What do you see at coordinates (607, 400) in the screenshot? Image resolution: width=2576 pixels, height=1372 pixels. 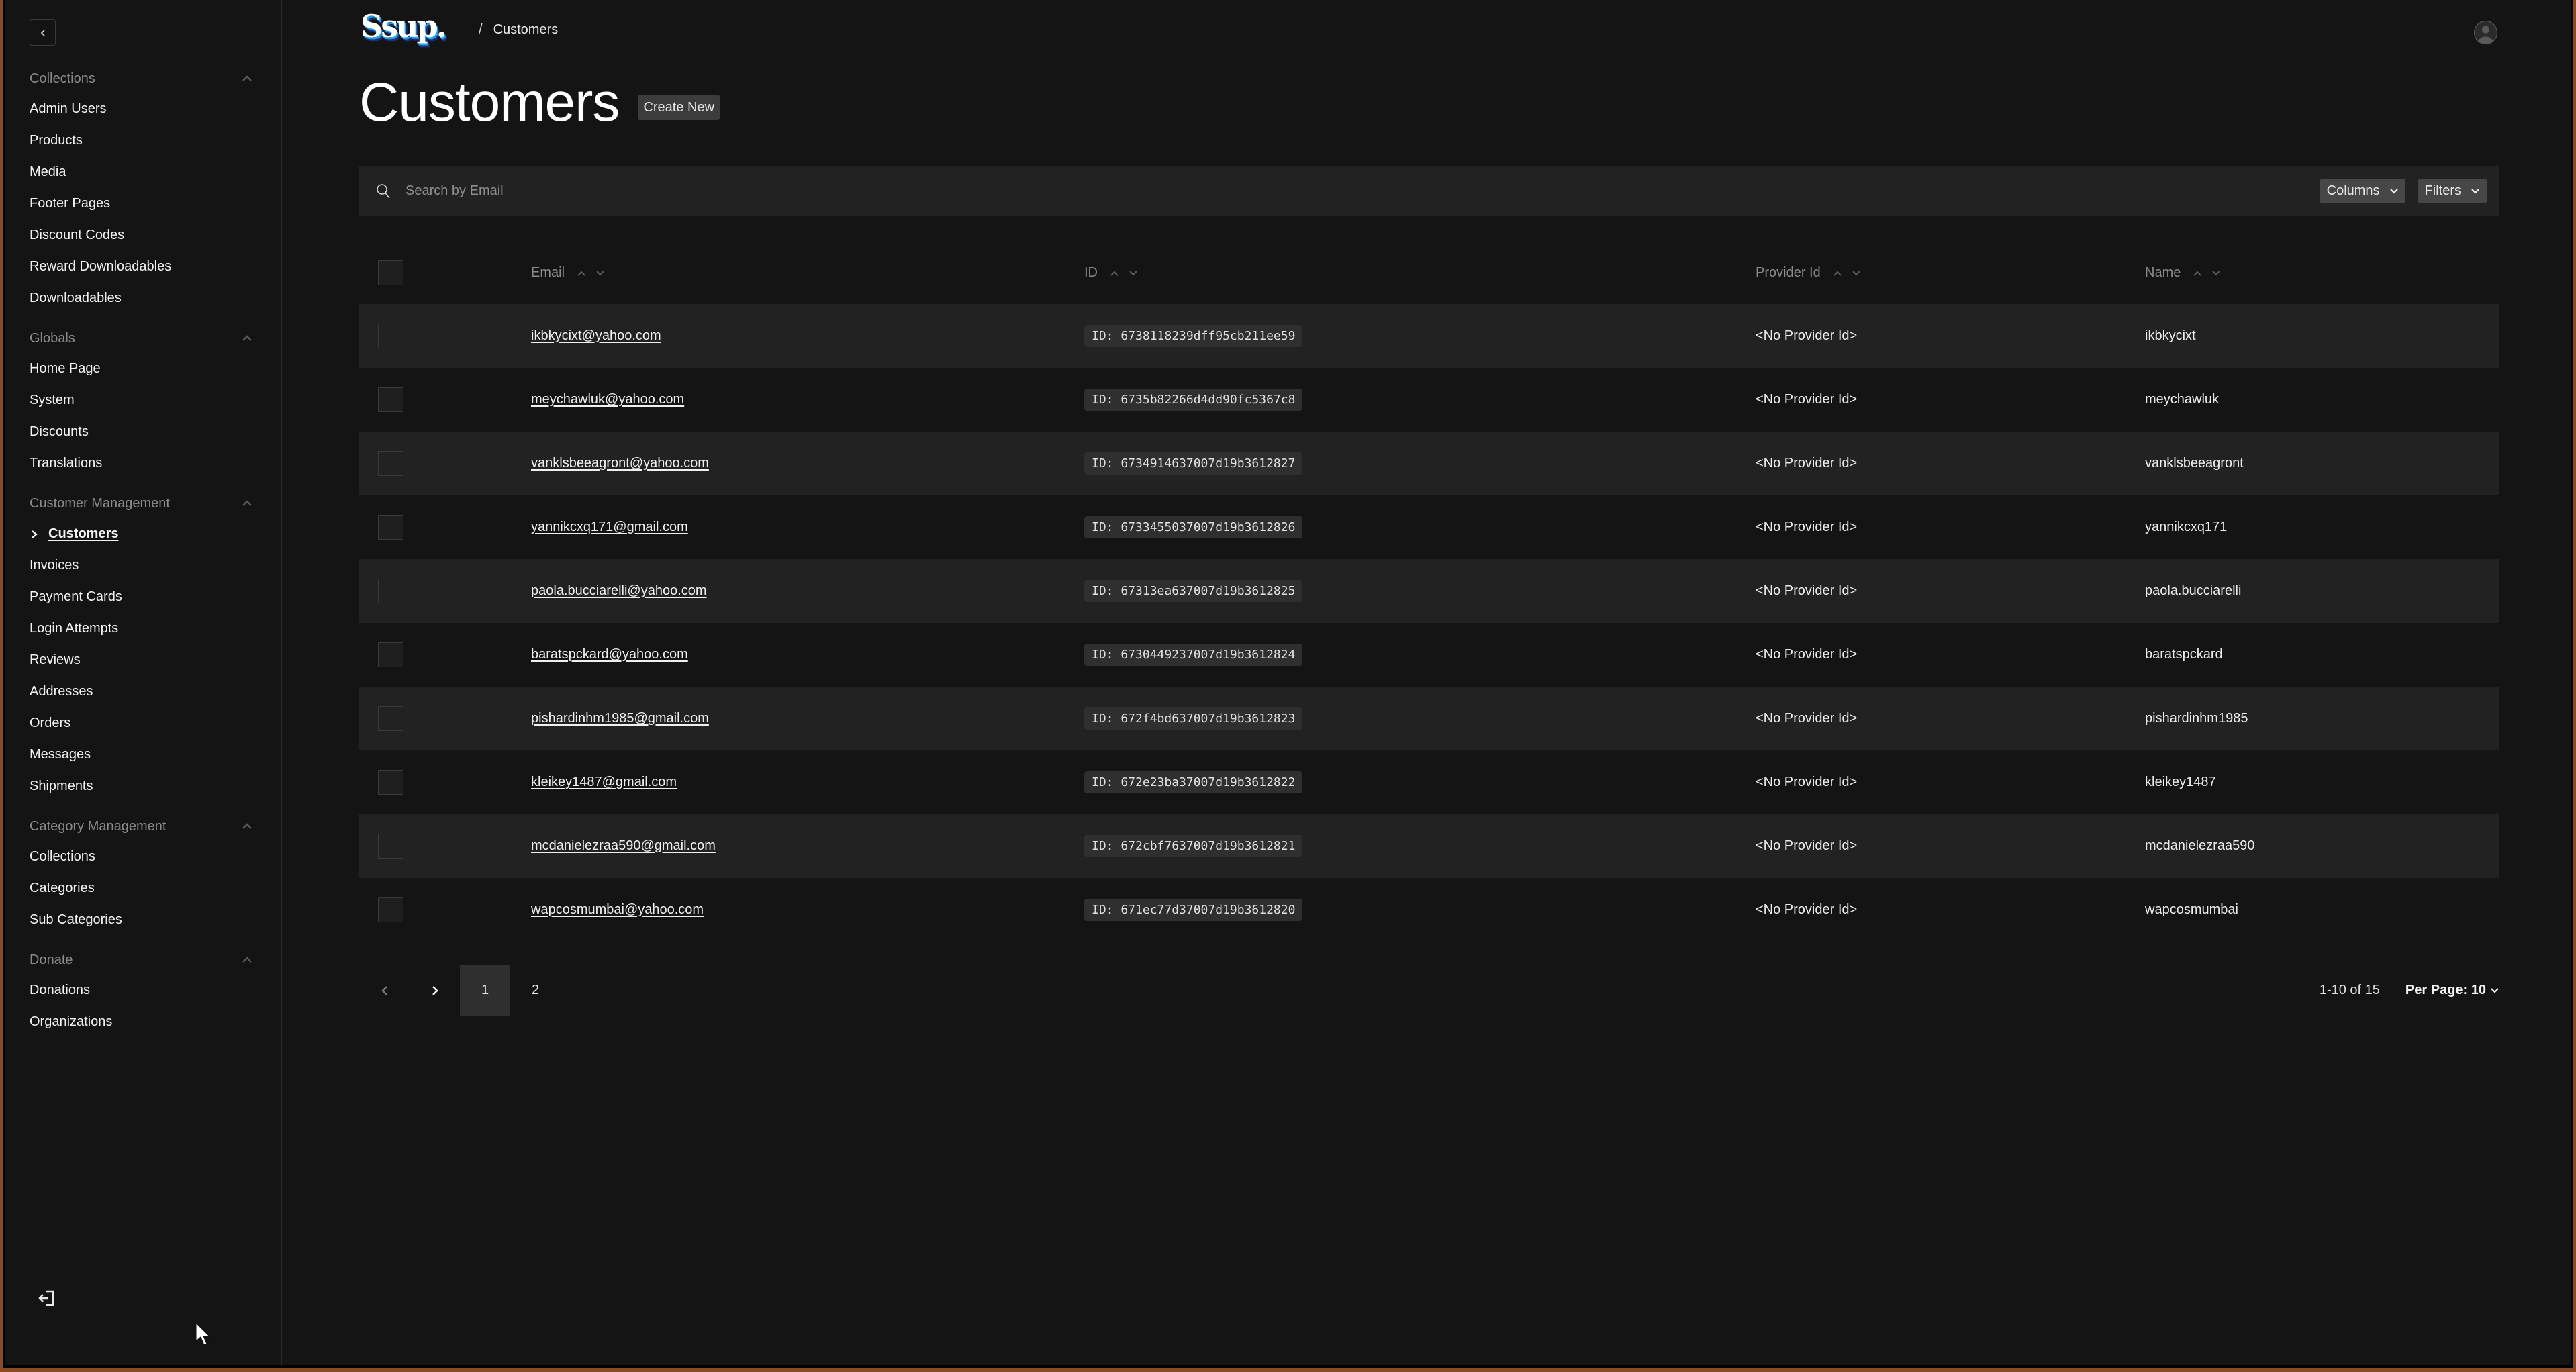 I see `email-link: meychawluk@yahoo.com` at bounding box center [607, 400].